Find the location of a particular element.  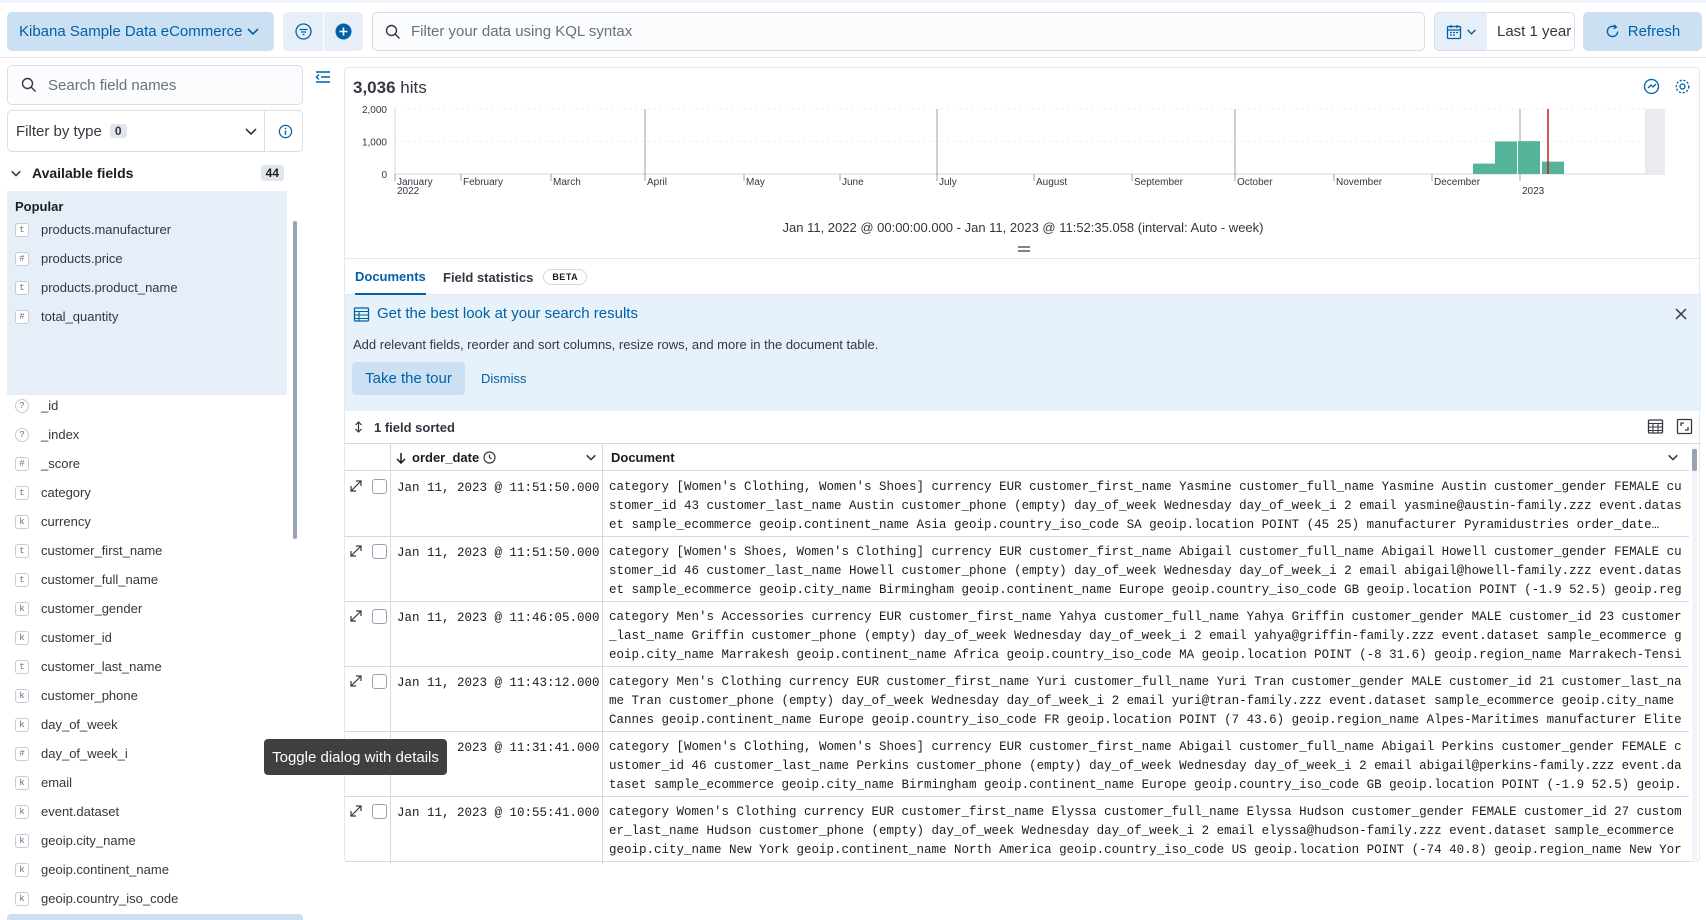

close-icon is located at coordinates (1681, 314).